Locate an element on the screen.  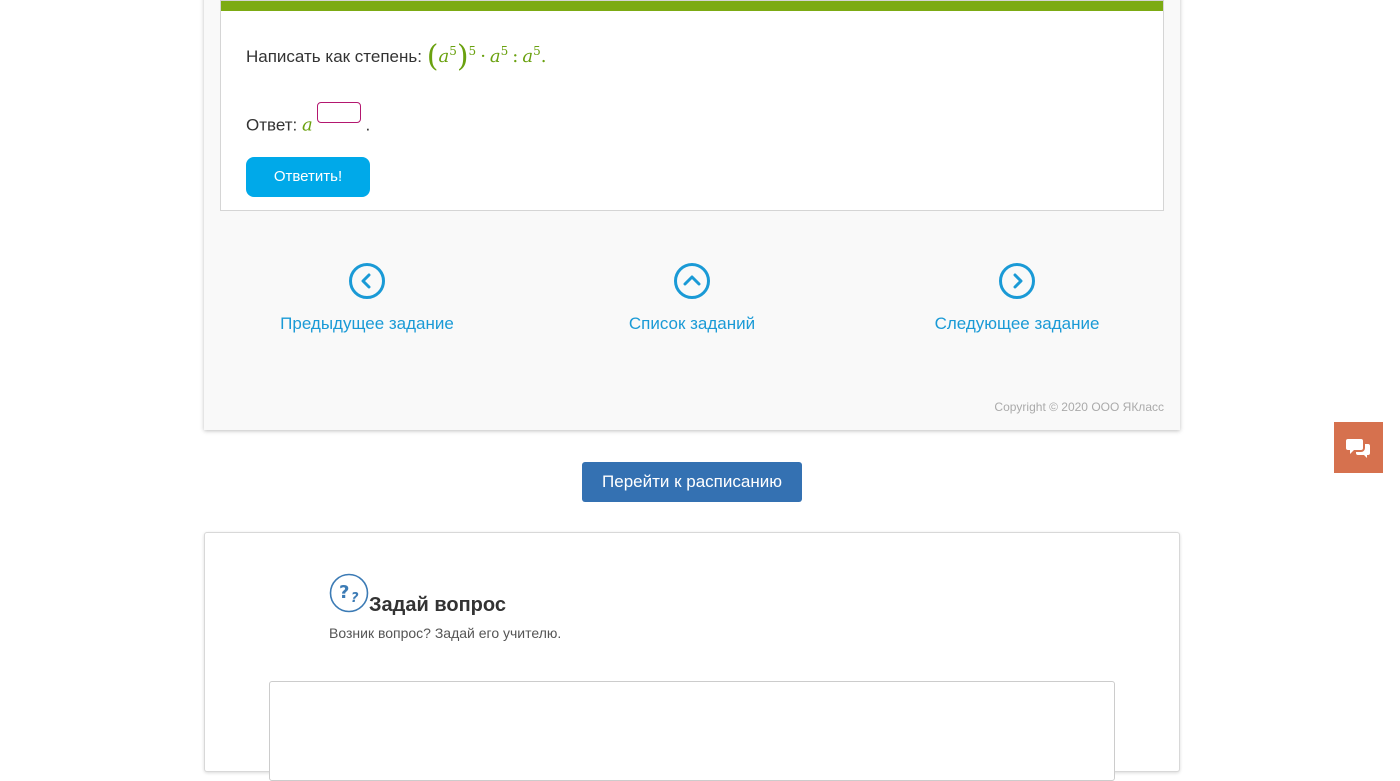
prev-task-link: Предыдущее задание is located at coordinates (367, 298).